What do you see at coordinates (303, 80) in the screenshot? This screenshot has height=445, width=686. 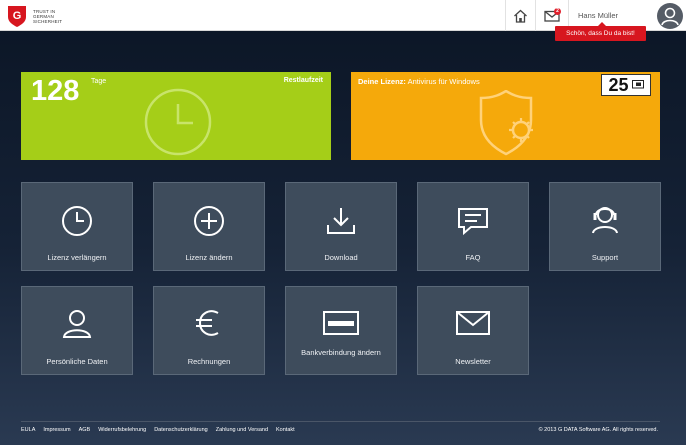 I see `remaining-time-label: Restlaufzeit` at bounding box center [303, 80].